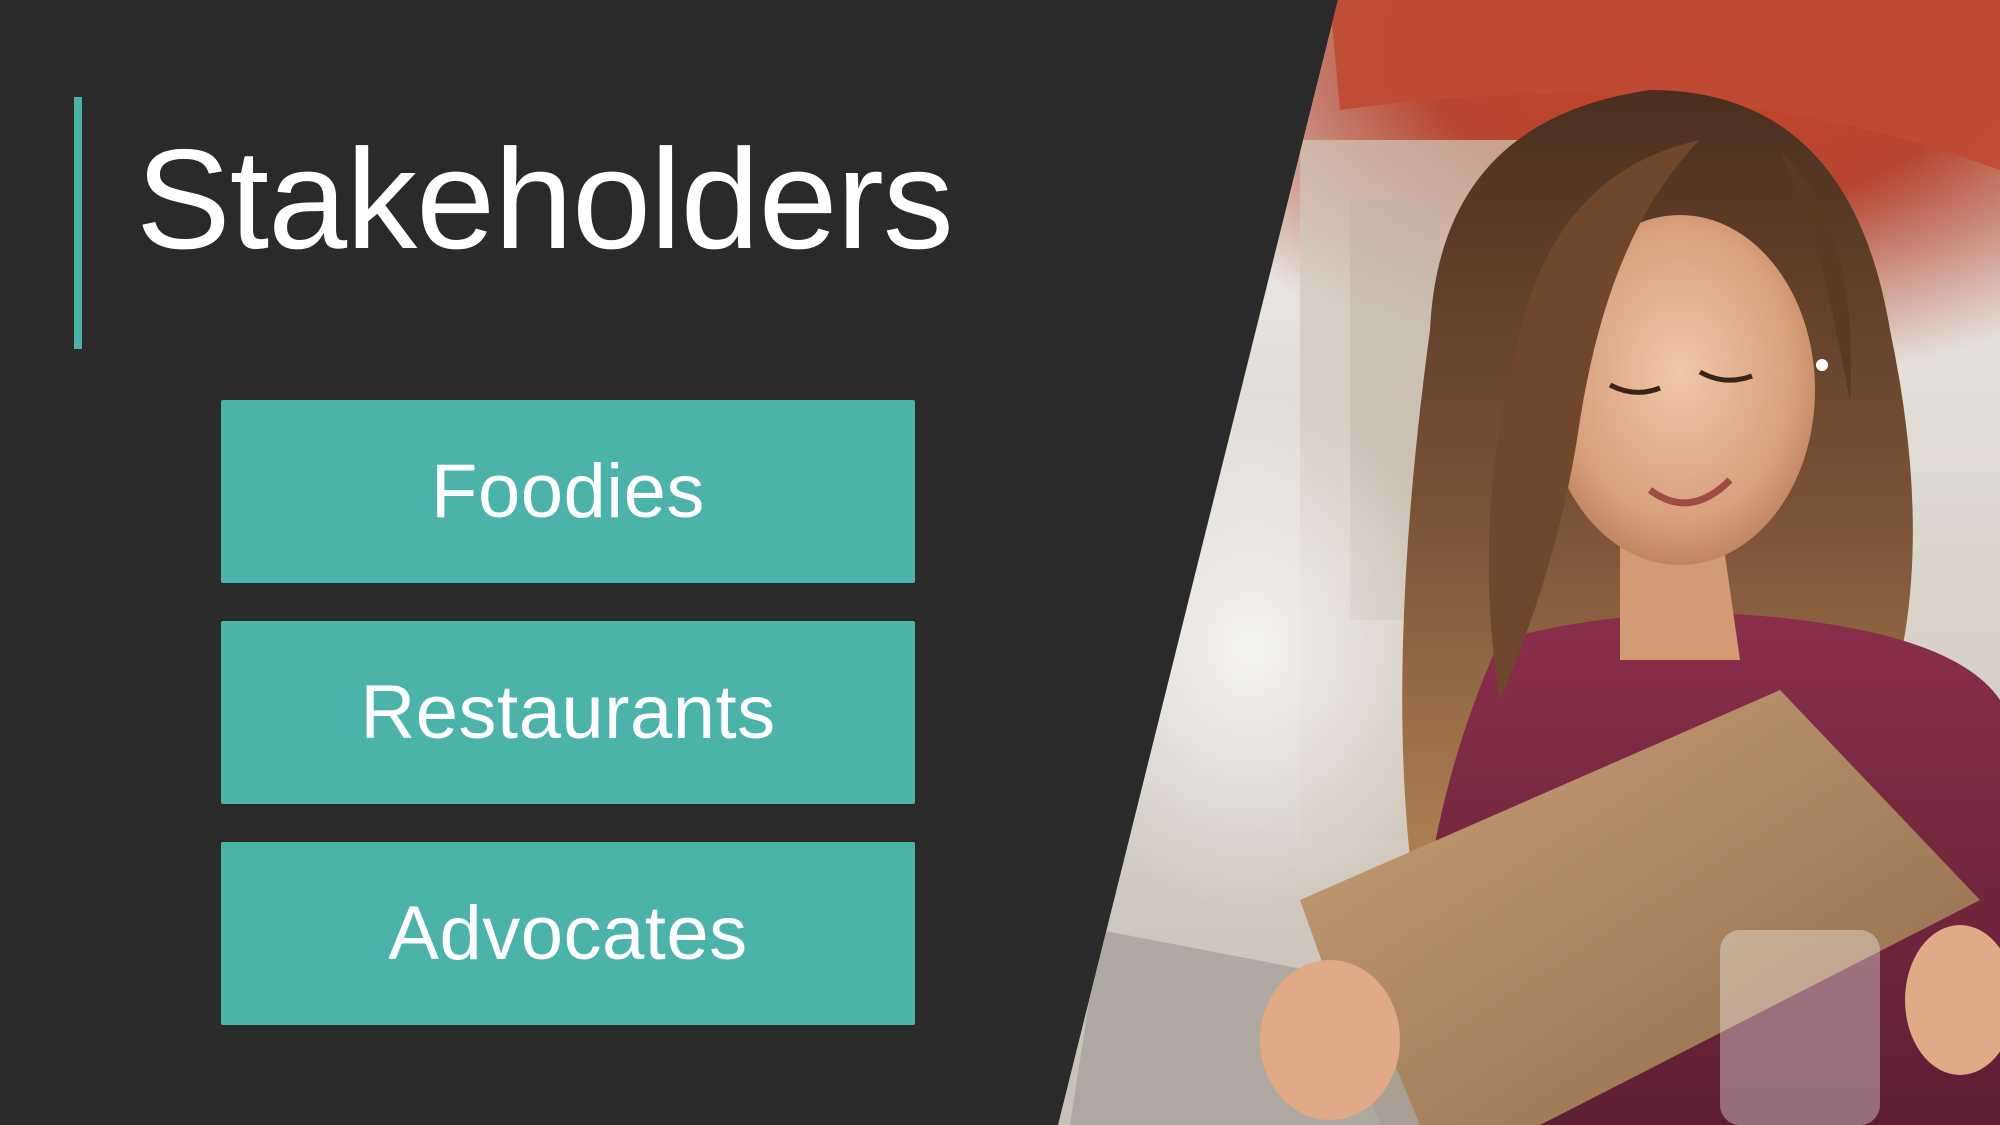  What do you see at coordinates (545, 199) in the screenshot?
I see `page-title: Stakeholders` at bounding box center [545, 199].